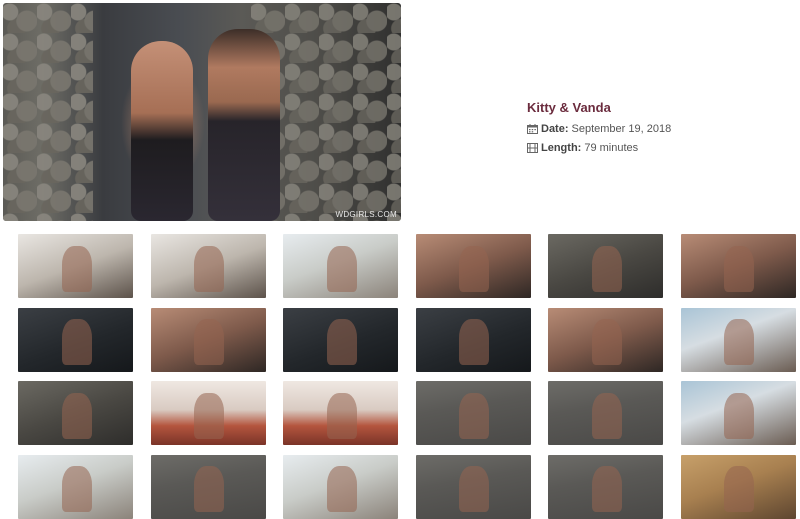 The height and width of the screenshot is (519, 800). Describe the element at coordinates (611, 147) in the screenshot. I see `length-value: 79 minutes` at that location.